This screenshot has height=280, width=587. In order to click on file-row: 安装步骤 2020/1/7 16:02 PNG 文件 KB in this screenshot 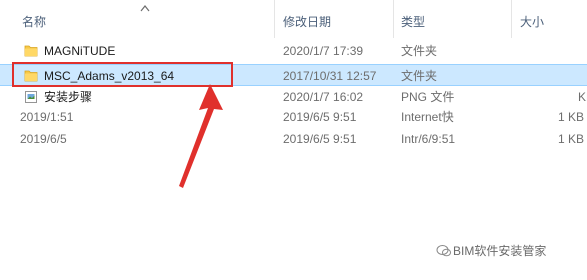, I will do `click(293, 97)`.